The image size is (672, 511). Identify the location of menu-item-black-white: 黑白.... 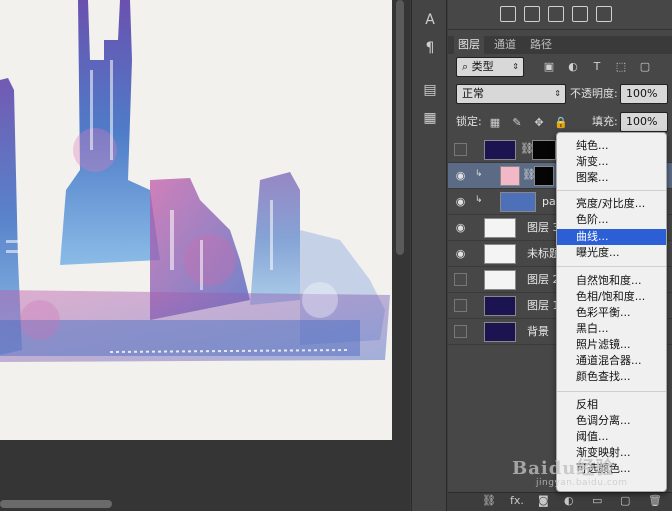
(611, 329).